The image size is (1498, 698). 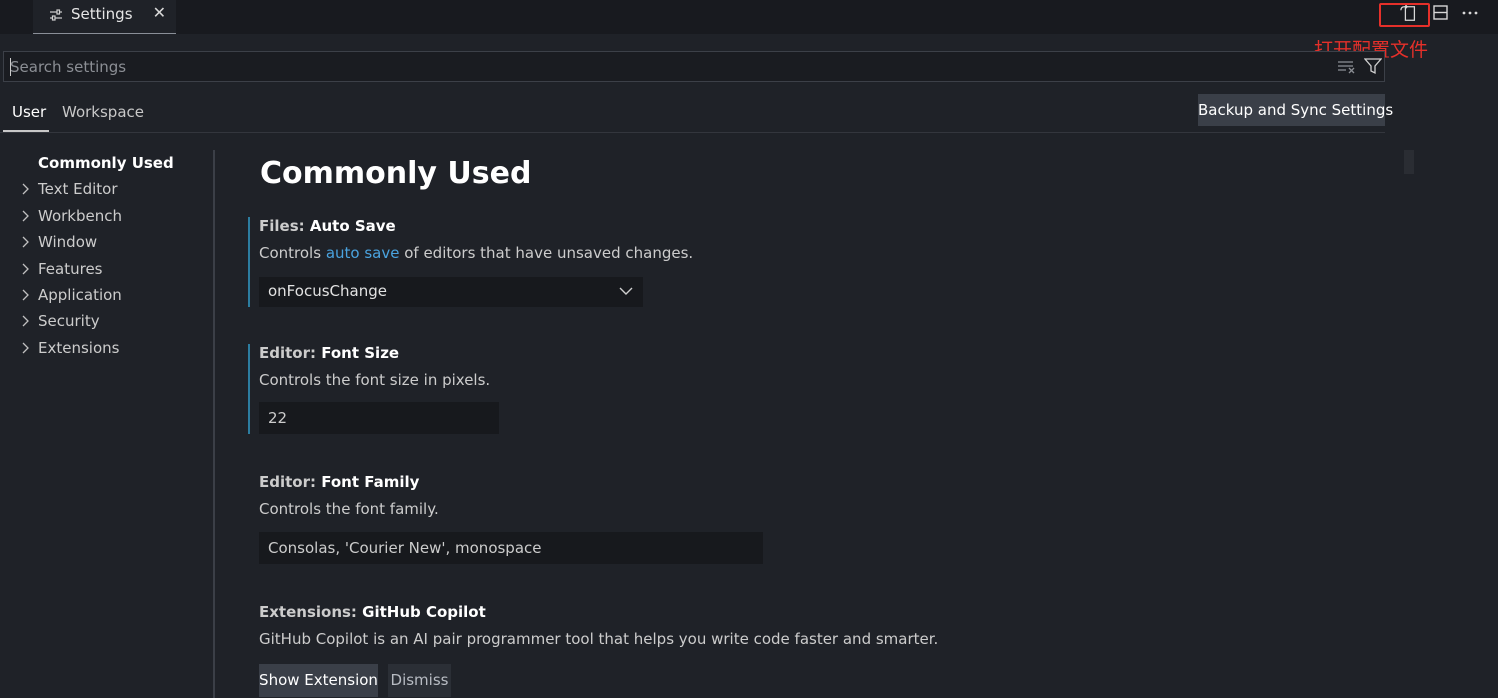 What do you see at coordinates (68, 242) in the screenshot?
I see `toc-label: Window` at bounding box center [68, 242].